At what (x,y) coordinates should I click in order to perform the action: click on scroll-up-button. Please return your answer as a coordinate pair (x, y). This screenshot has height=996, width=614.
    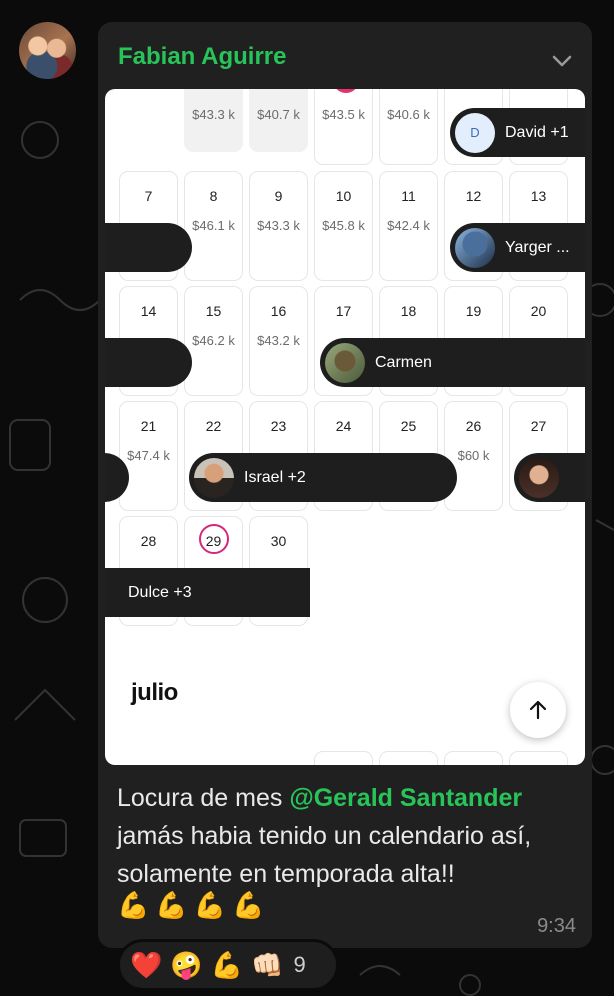
    Looking at the image, I should click on (538, 710).